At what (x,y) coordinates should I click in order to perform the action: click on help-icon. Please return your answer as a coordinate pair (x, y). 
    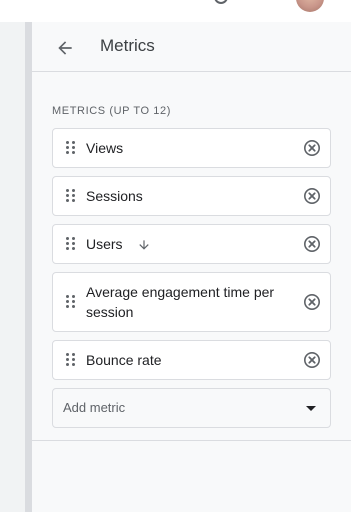
    Looking at the image, I should click on (221, 2).